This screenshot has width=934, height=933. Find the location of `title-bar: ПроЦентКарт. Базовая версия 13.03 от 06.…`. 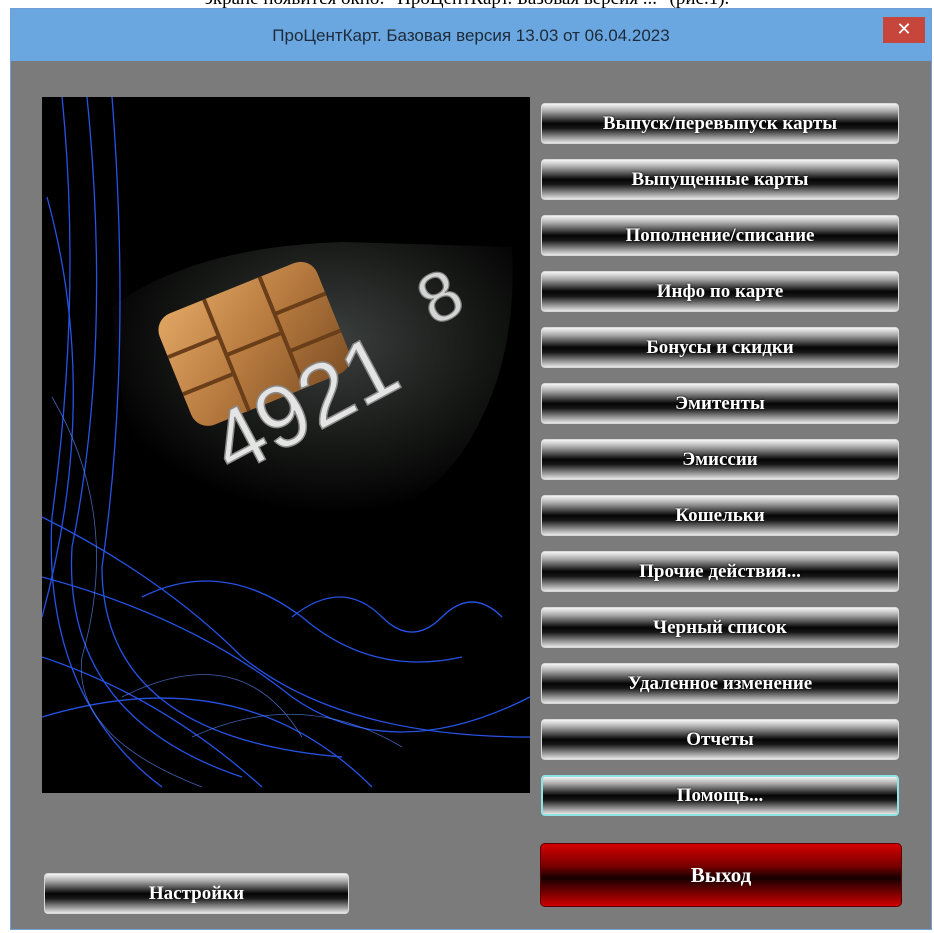

title-bar: ПроЦентКарт. Базовая версия 13.03 от 06.… is located at coordinates (471, 35).